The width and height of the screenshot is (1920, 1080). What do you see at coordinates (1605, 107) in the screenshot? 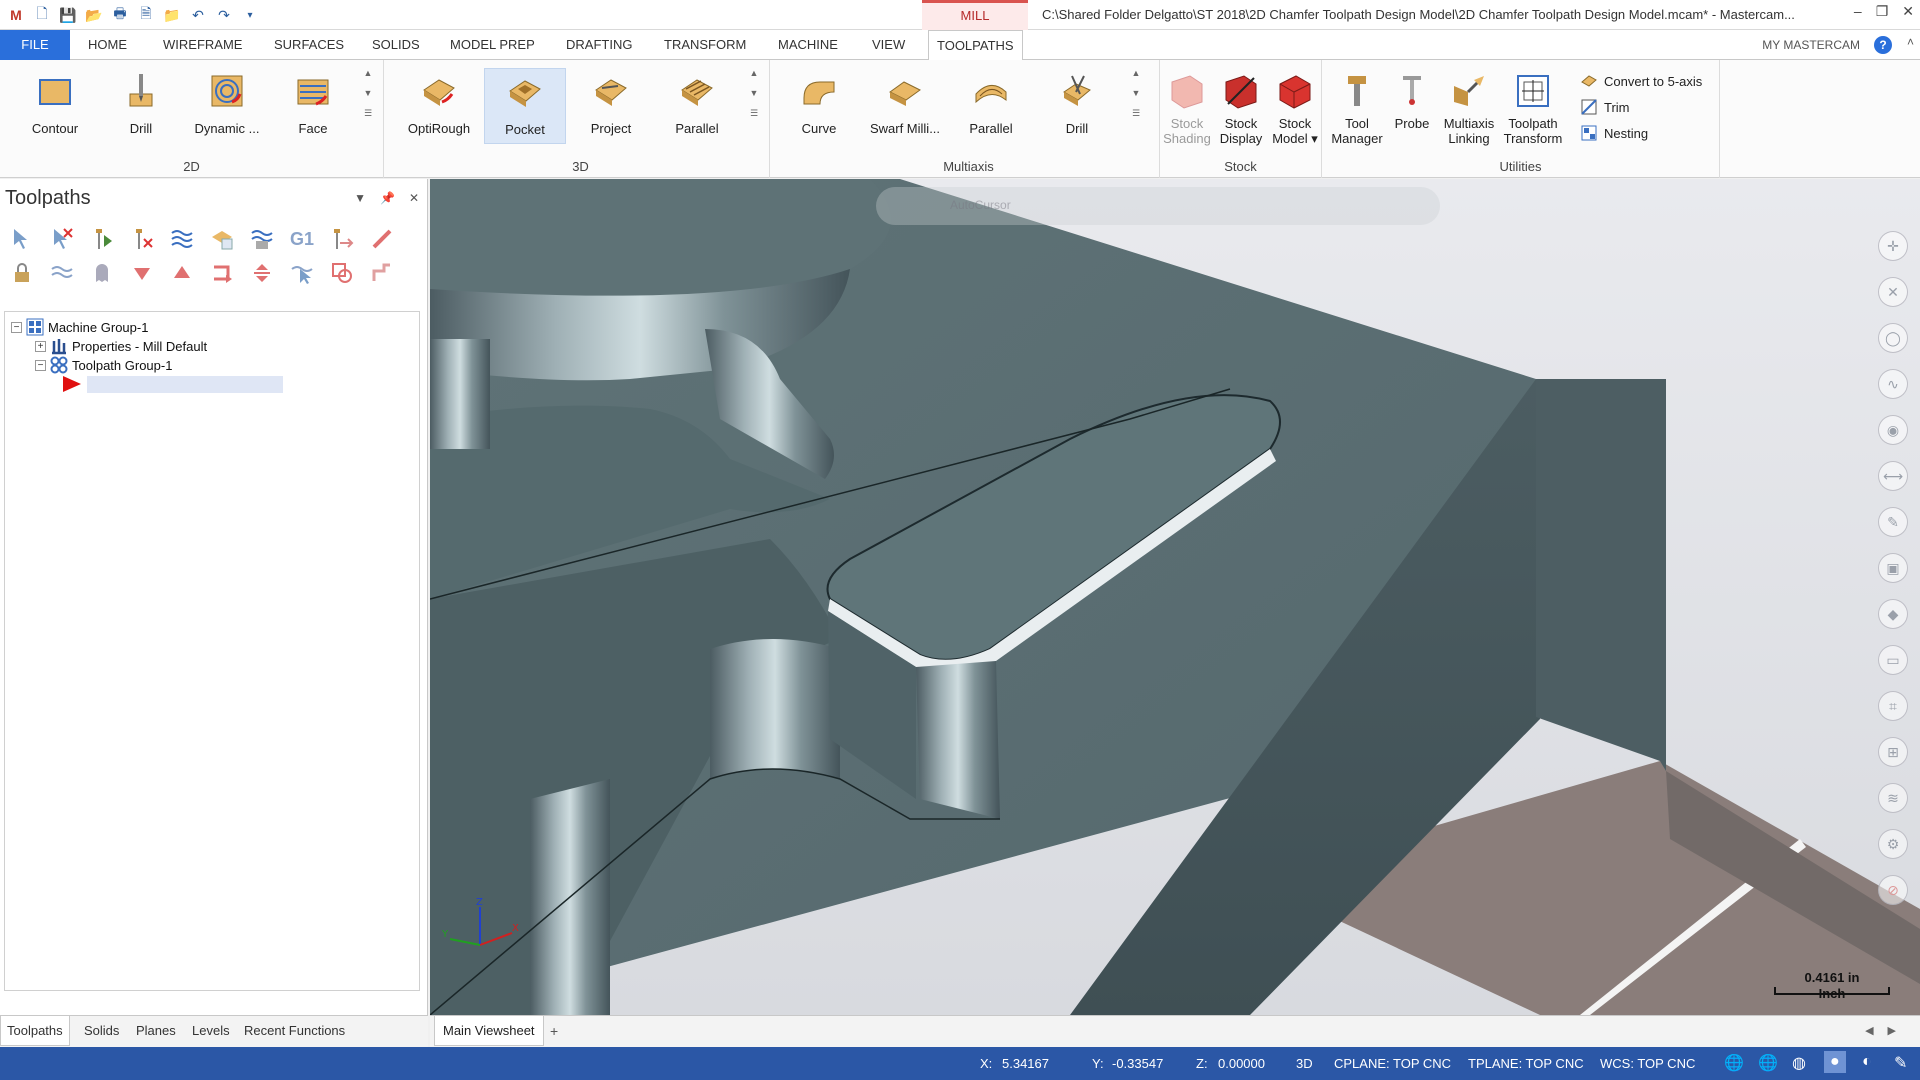
I see `trim-button: Trim` at bounding box center [1605, 107].